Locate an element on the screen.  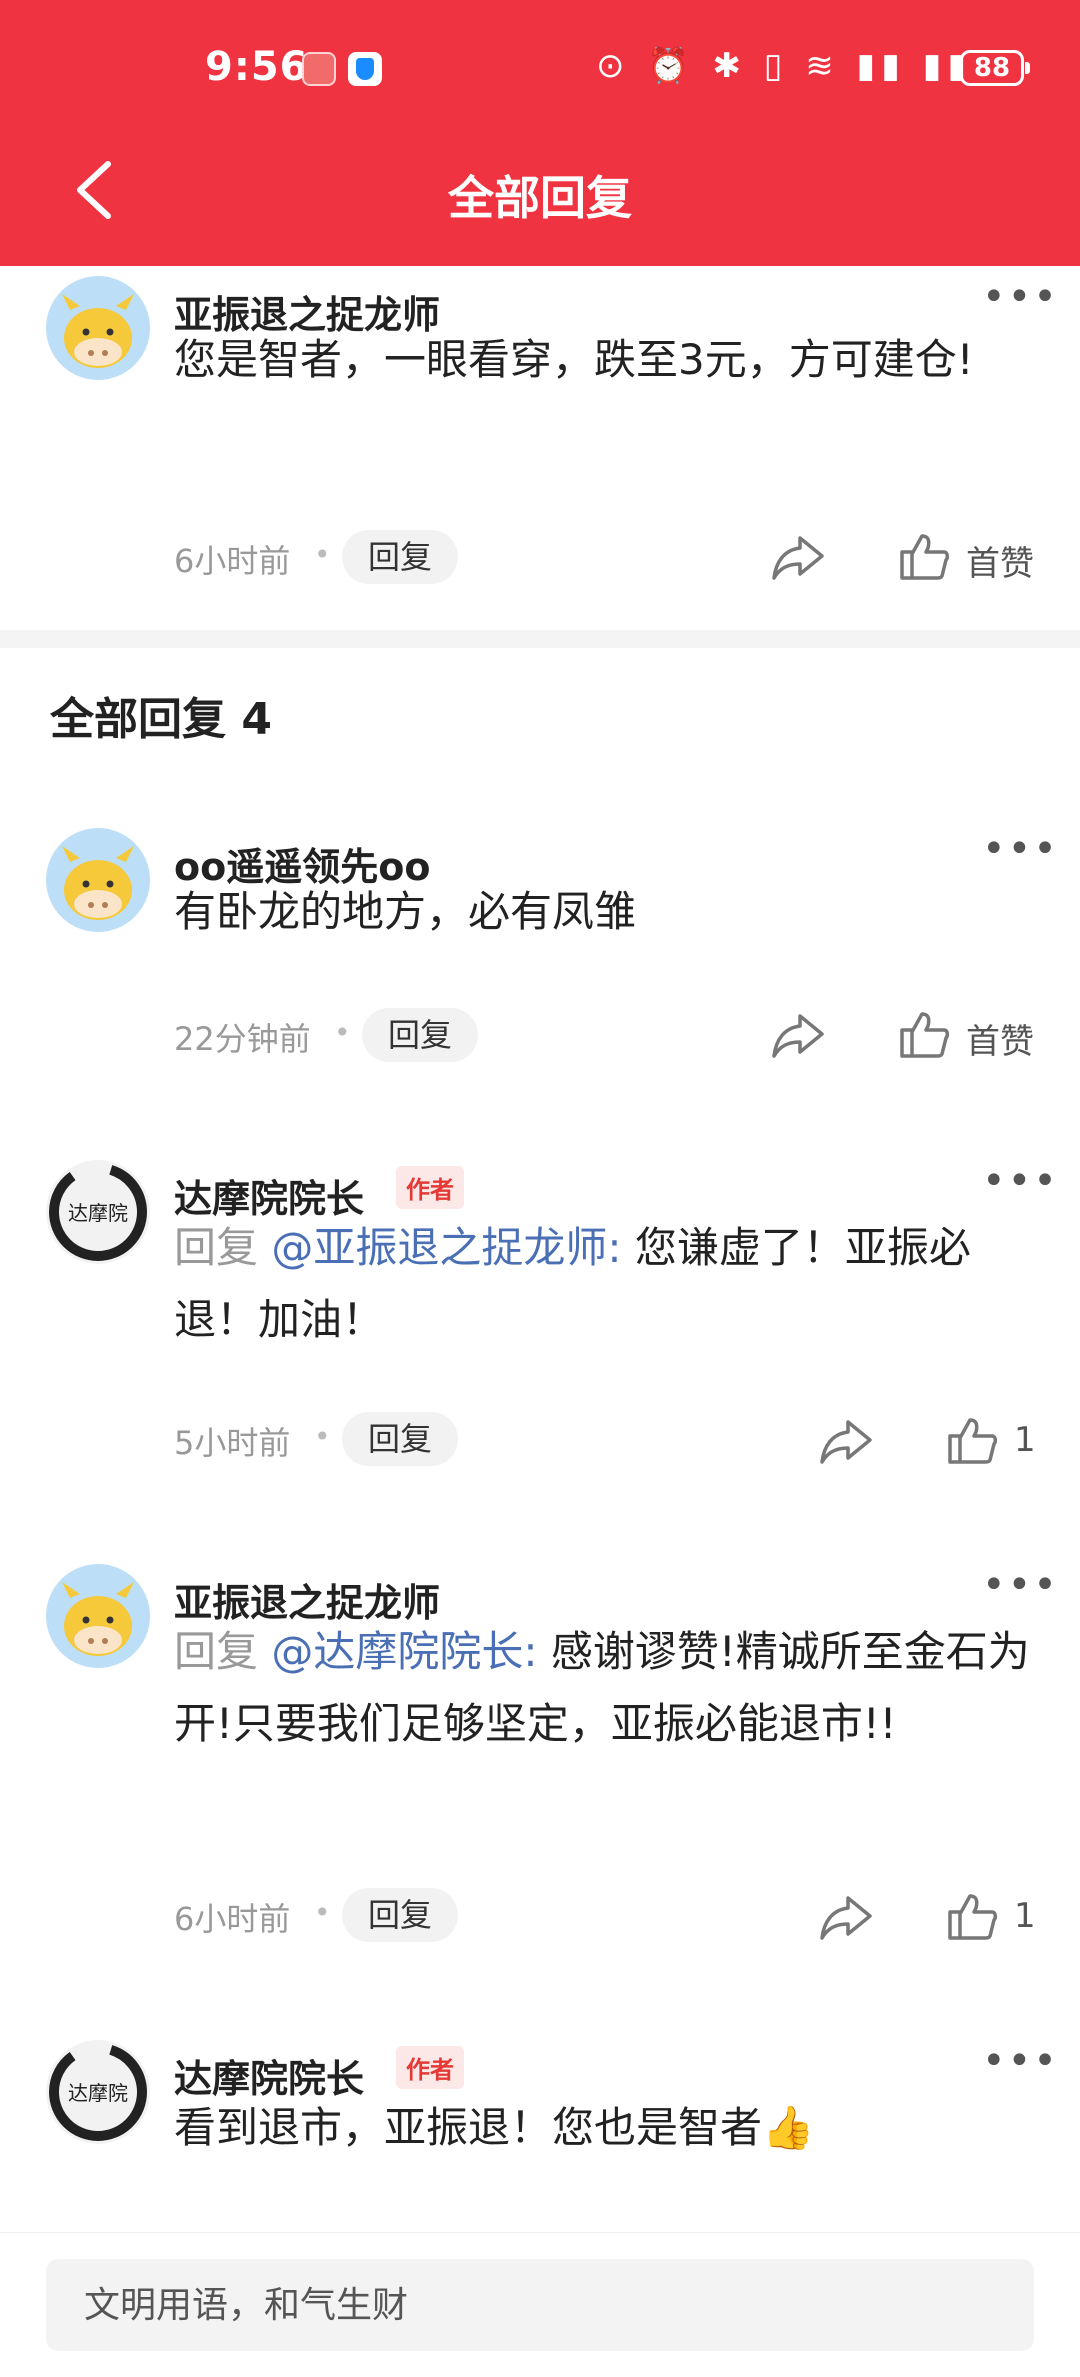
reply-item: oo遥遥领先oo ••• 有卧龙的地方，必有凤雏 22分钟前 • 回复 首赞 is located at coordinates (540, 964).